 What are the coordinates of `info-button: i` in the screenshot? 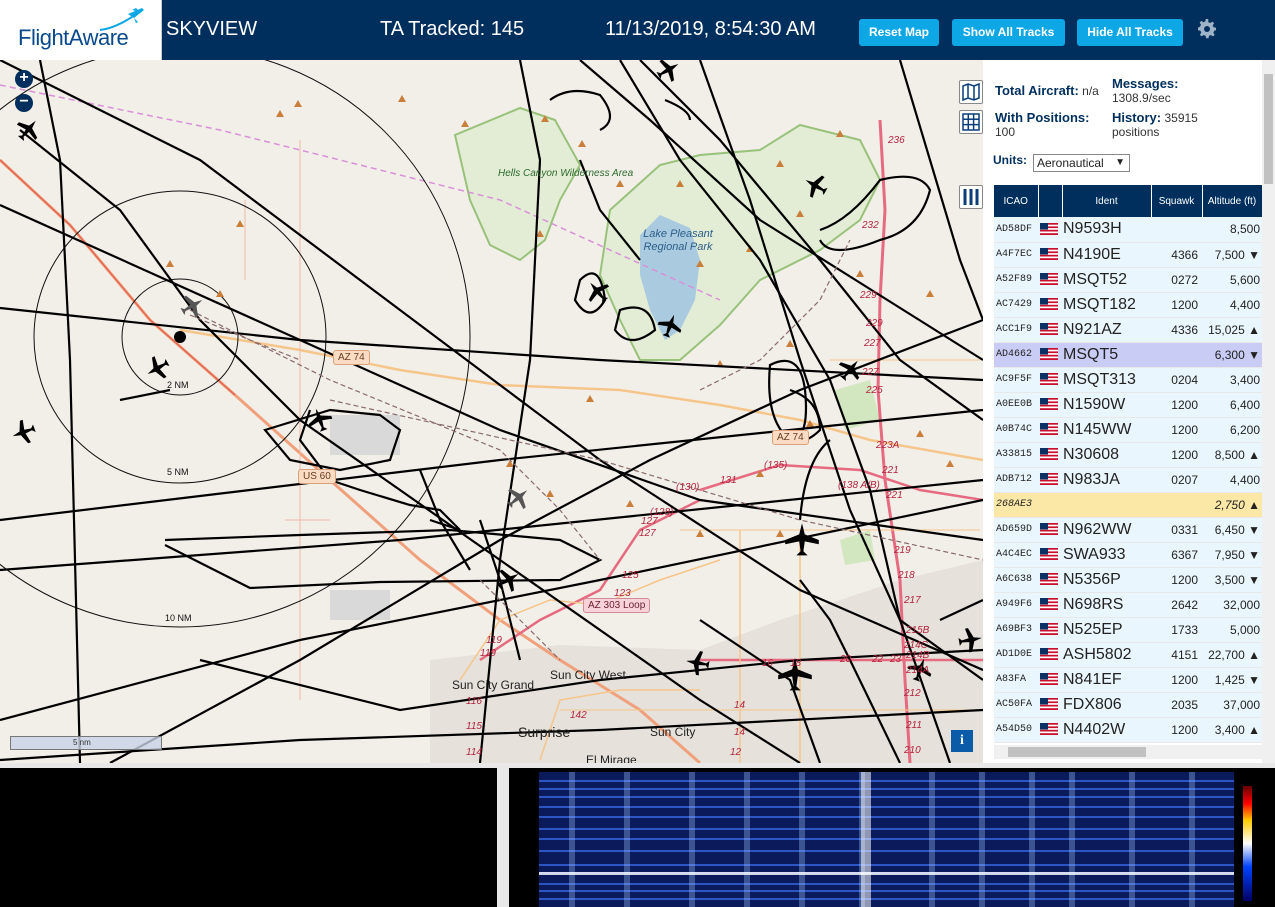 It's located at (962, 741).